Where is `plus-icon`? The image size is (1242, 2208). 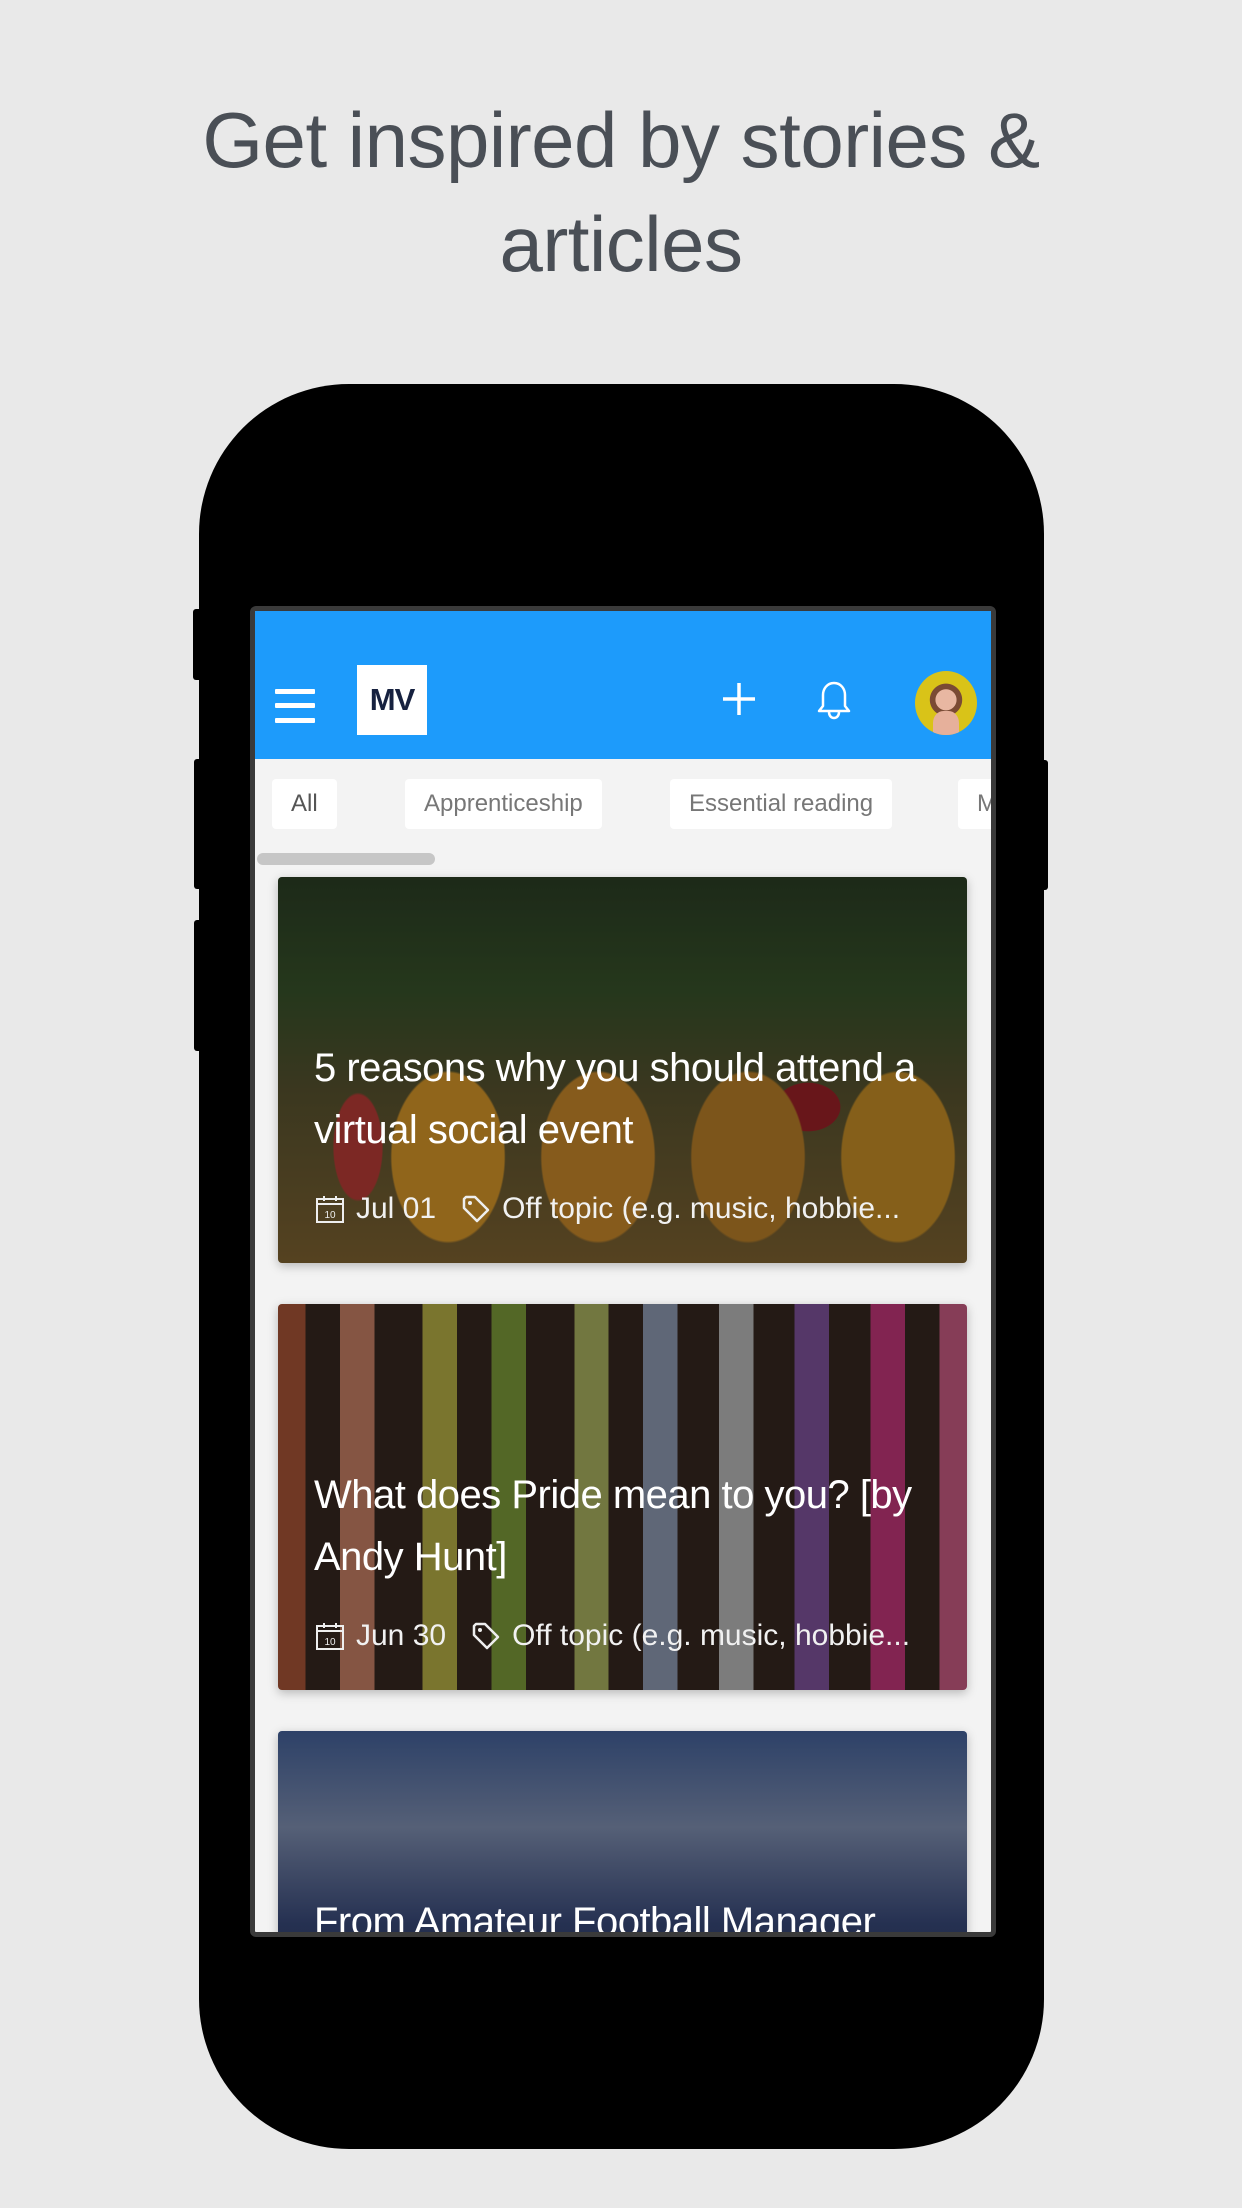
plus-icon is located at coordinates (739, 699).